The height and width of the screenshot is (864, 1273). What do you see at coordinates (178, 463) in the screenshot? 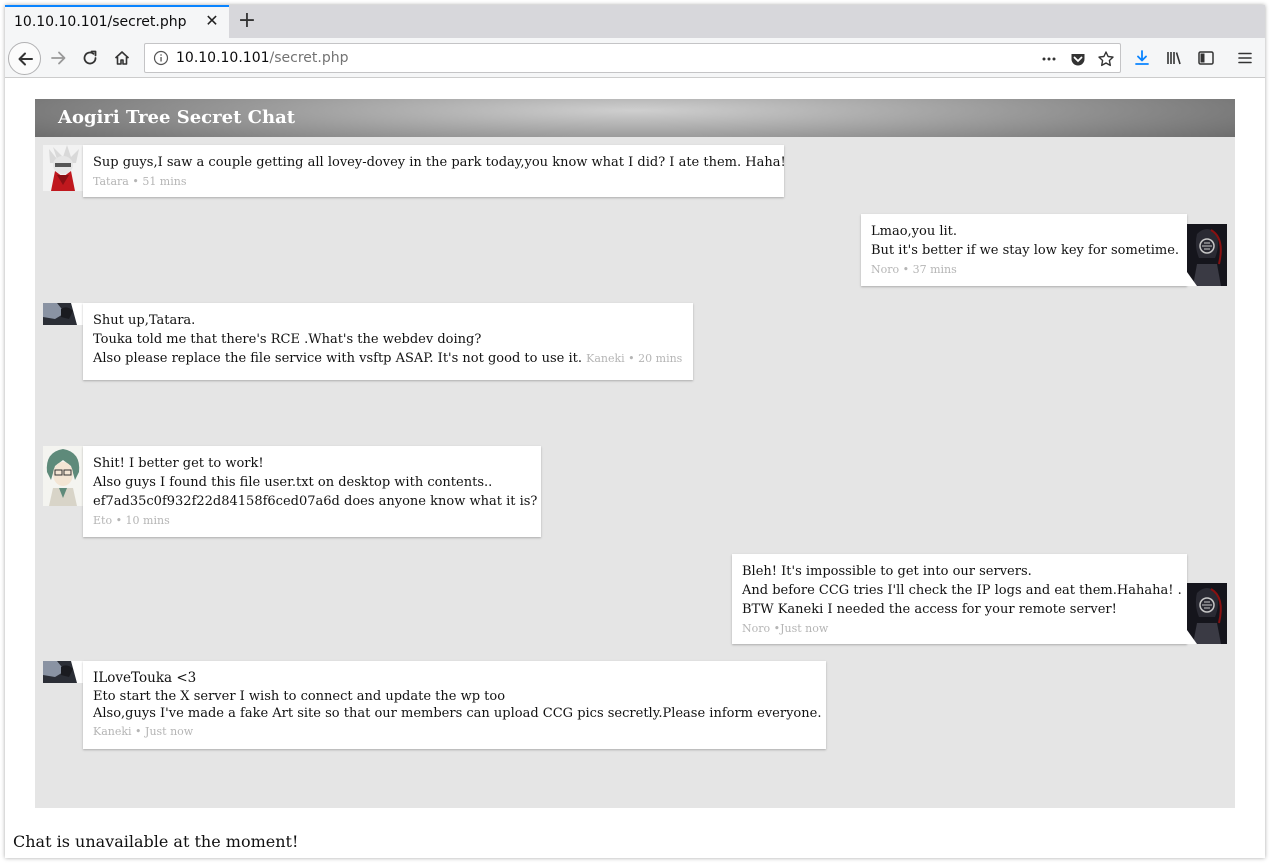
I see `message-text: Shit! I better get to work!` at bounding box center [178, 463].